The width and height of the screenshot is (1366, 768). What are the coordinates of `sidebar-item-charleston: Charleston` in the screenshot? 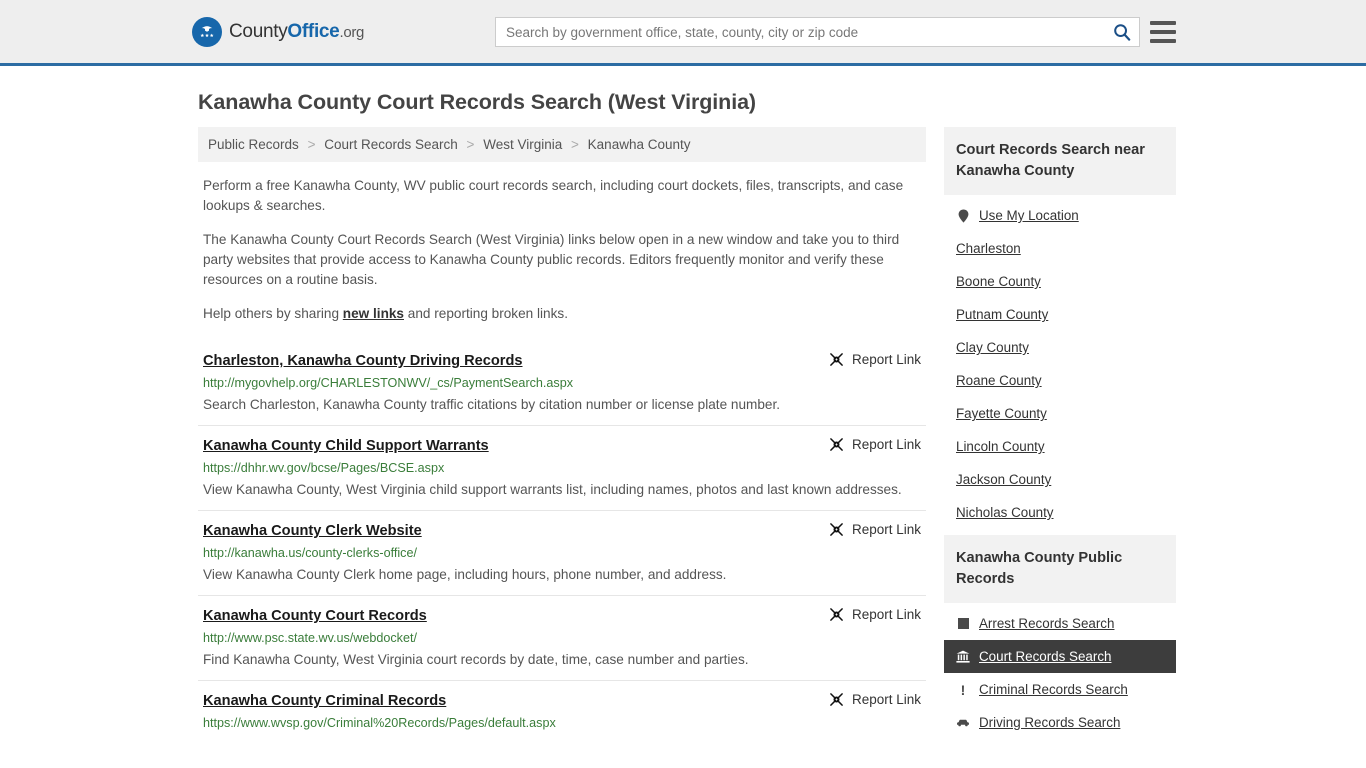 It's located at (1060, 248).